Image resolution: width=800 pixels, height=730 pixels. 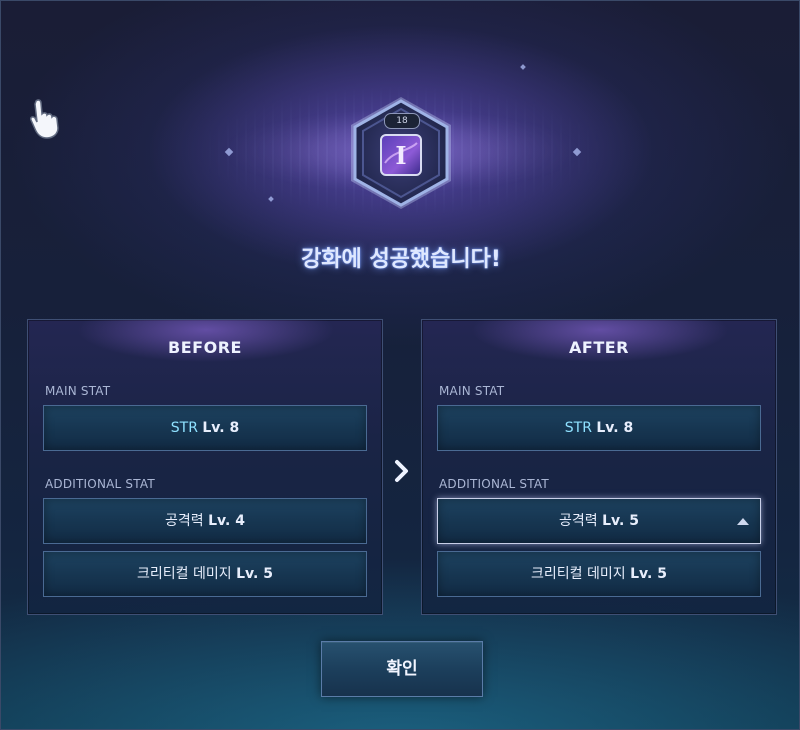 What do you see at coordinates (401, 259) in the screenshot?
I see `success-title: 강화에 성공했습니다!` at bounding box center [401, 259].